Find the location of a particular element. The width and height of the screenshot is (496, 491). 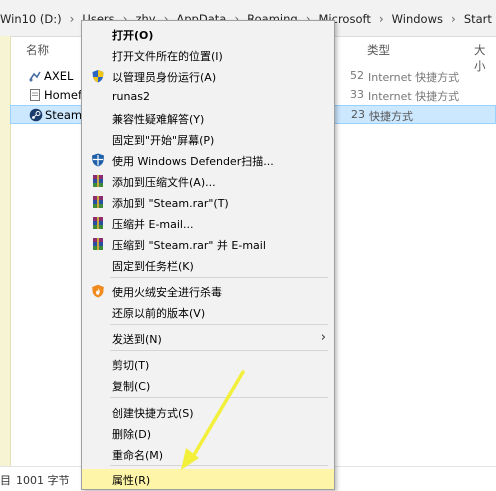

status-item-count: 目 is located at coordinates (5, 480).